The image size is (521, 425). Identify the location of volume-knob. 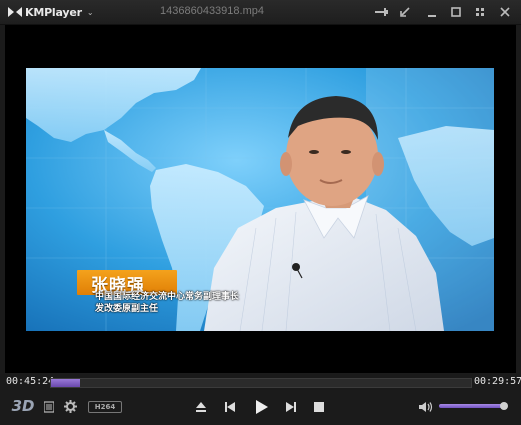
(504, 406).